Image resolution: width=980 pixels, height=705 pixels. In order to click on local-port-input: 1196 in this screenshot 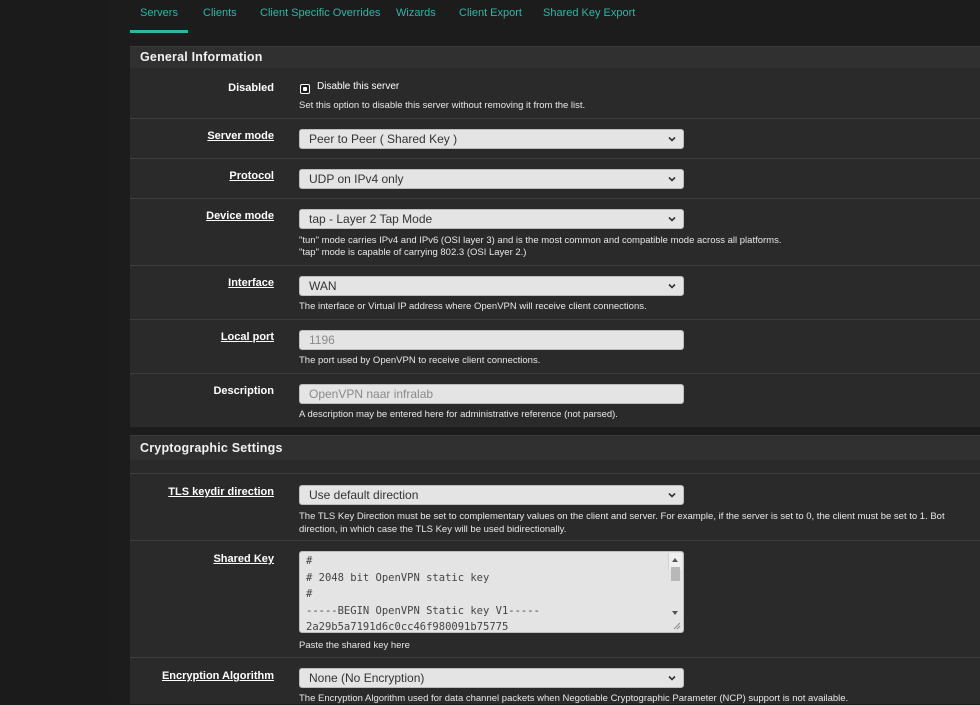, I will do `click(491, 340)`.